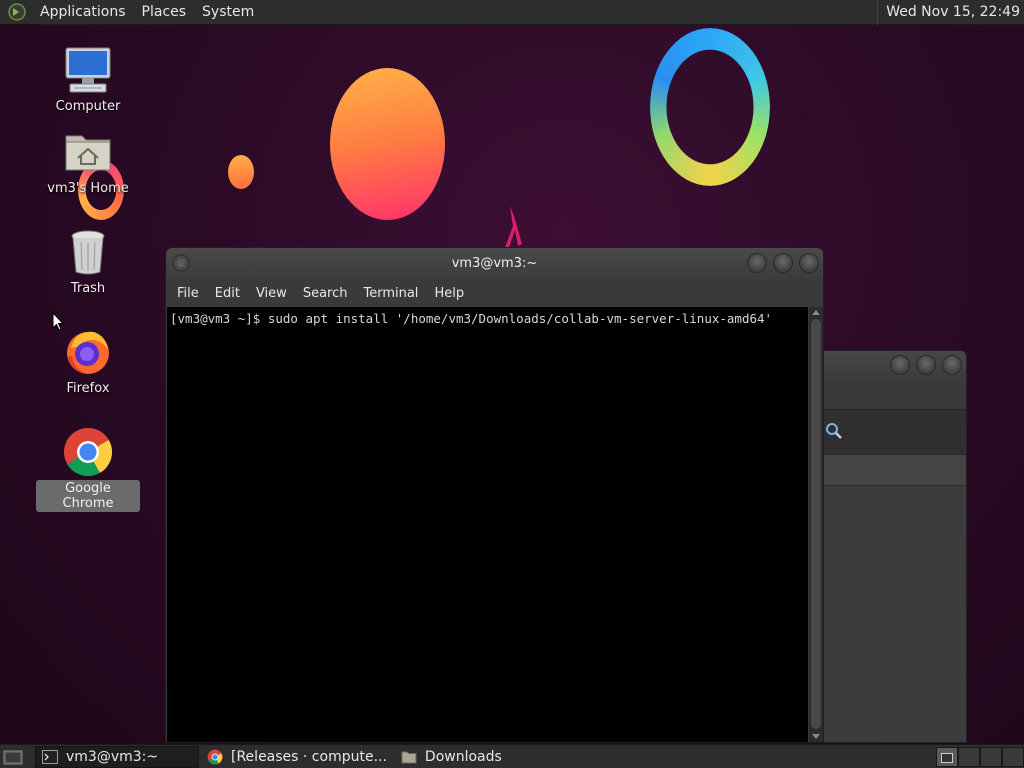 Image resolution: width=1024 pixels, height=768 pixels. What do you see at coordinates (88, 188) in the screenshot?
I see `desktop-icon-label: vm3's Home` at bounding box center [88, 188].